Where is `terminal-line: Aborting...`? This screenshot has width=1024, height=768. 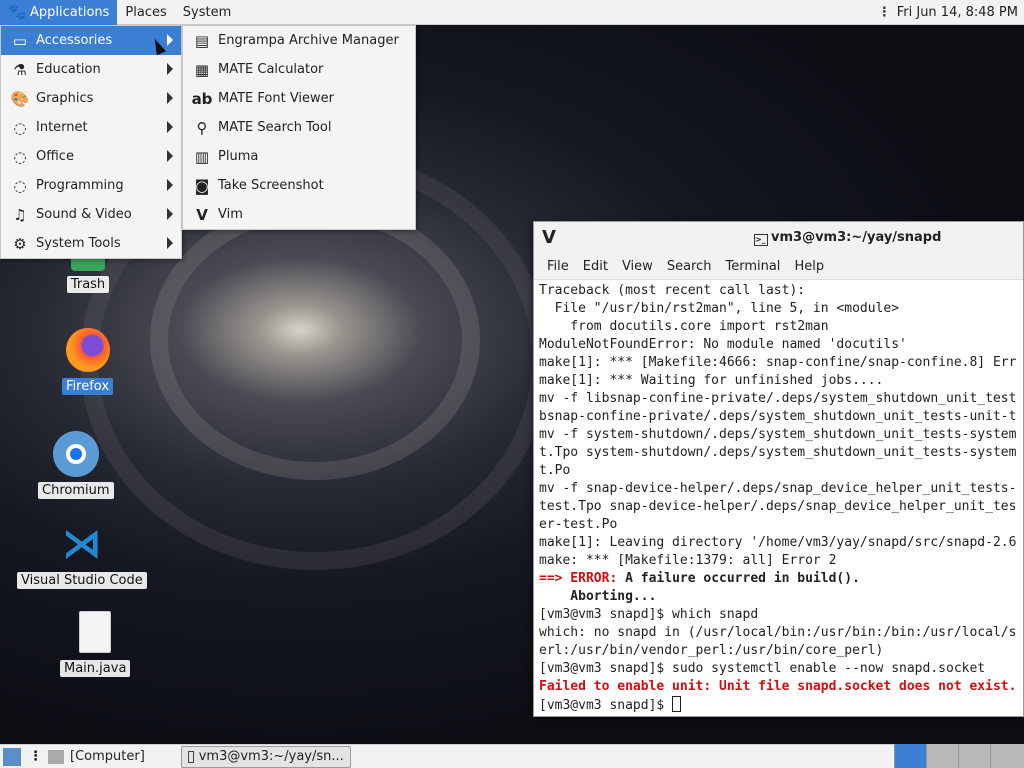 terminal-line: Aborting... is located at coordinates (598, 596).